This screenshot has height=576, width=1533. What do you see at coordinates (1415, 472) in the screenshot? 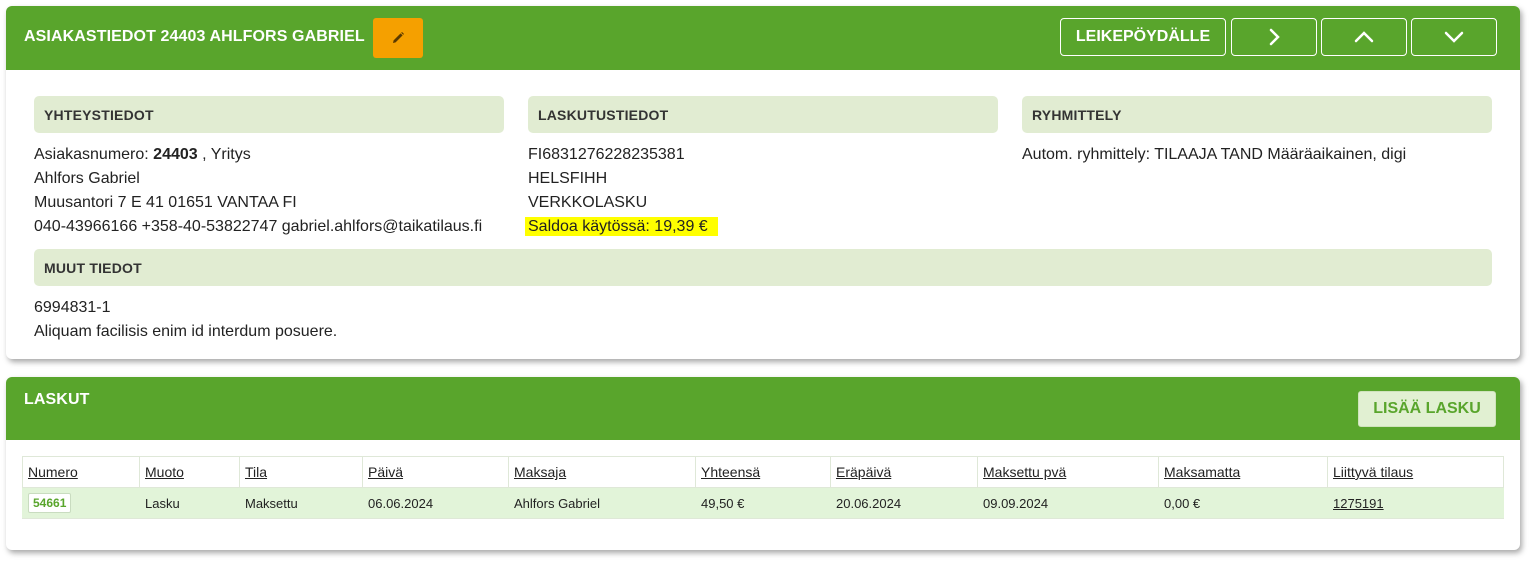
I see `column-header-tilaus: Liittyvä tilaus` at bounding box center [1415, 472].